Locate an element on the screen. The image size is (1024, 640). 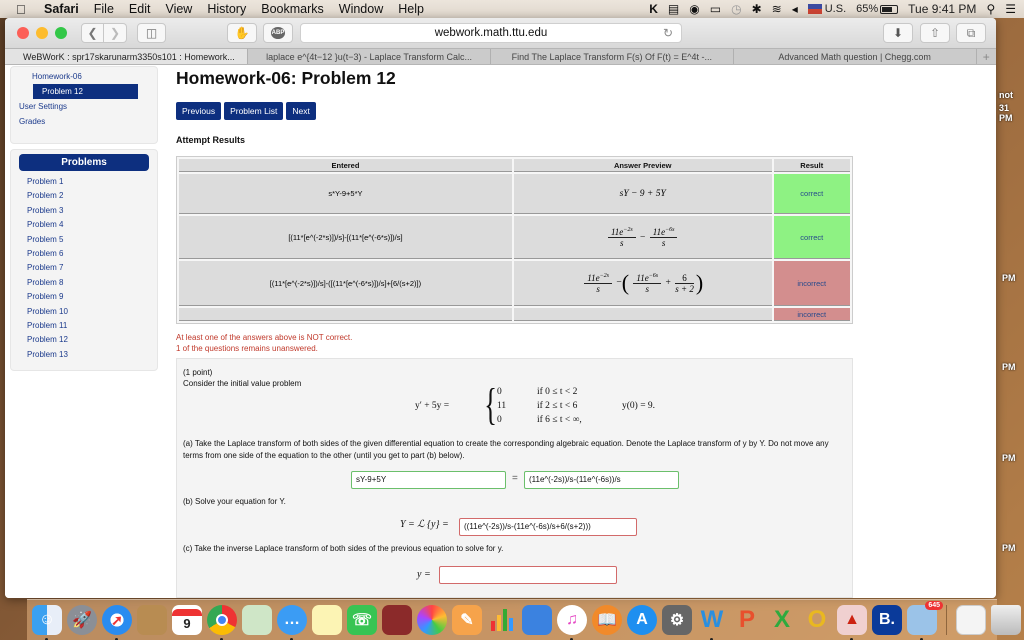
menu-window: Window is located at coordinates (361, 9).